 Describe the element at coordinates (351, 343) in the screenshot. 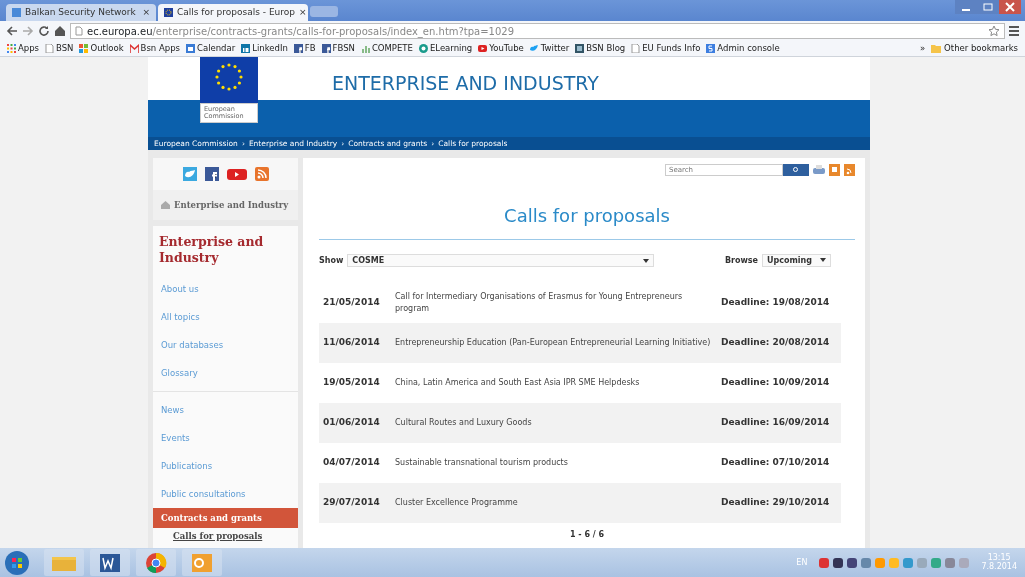

I see `call-date: 11/06/2014` at that location.